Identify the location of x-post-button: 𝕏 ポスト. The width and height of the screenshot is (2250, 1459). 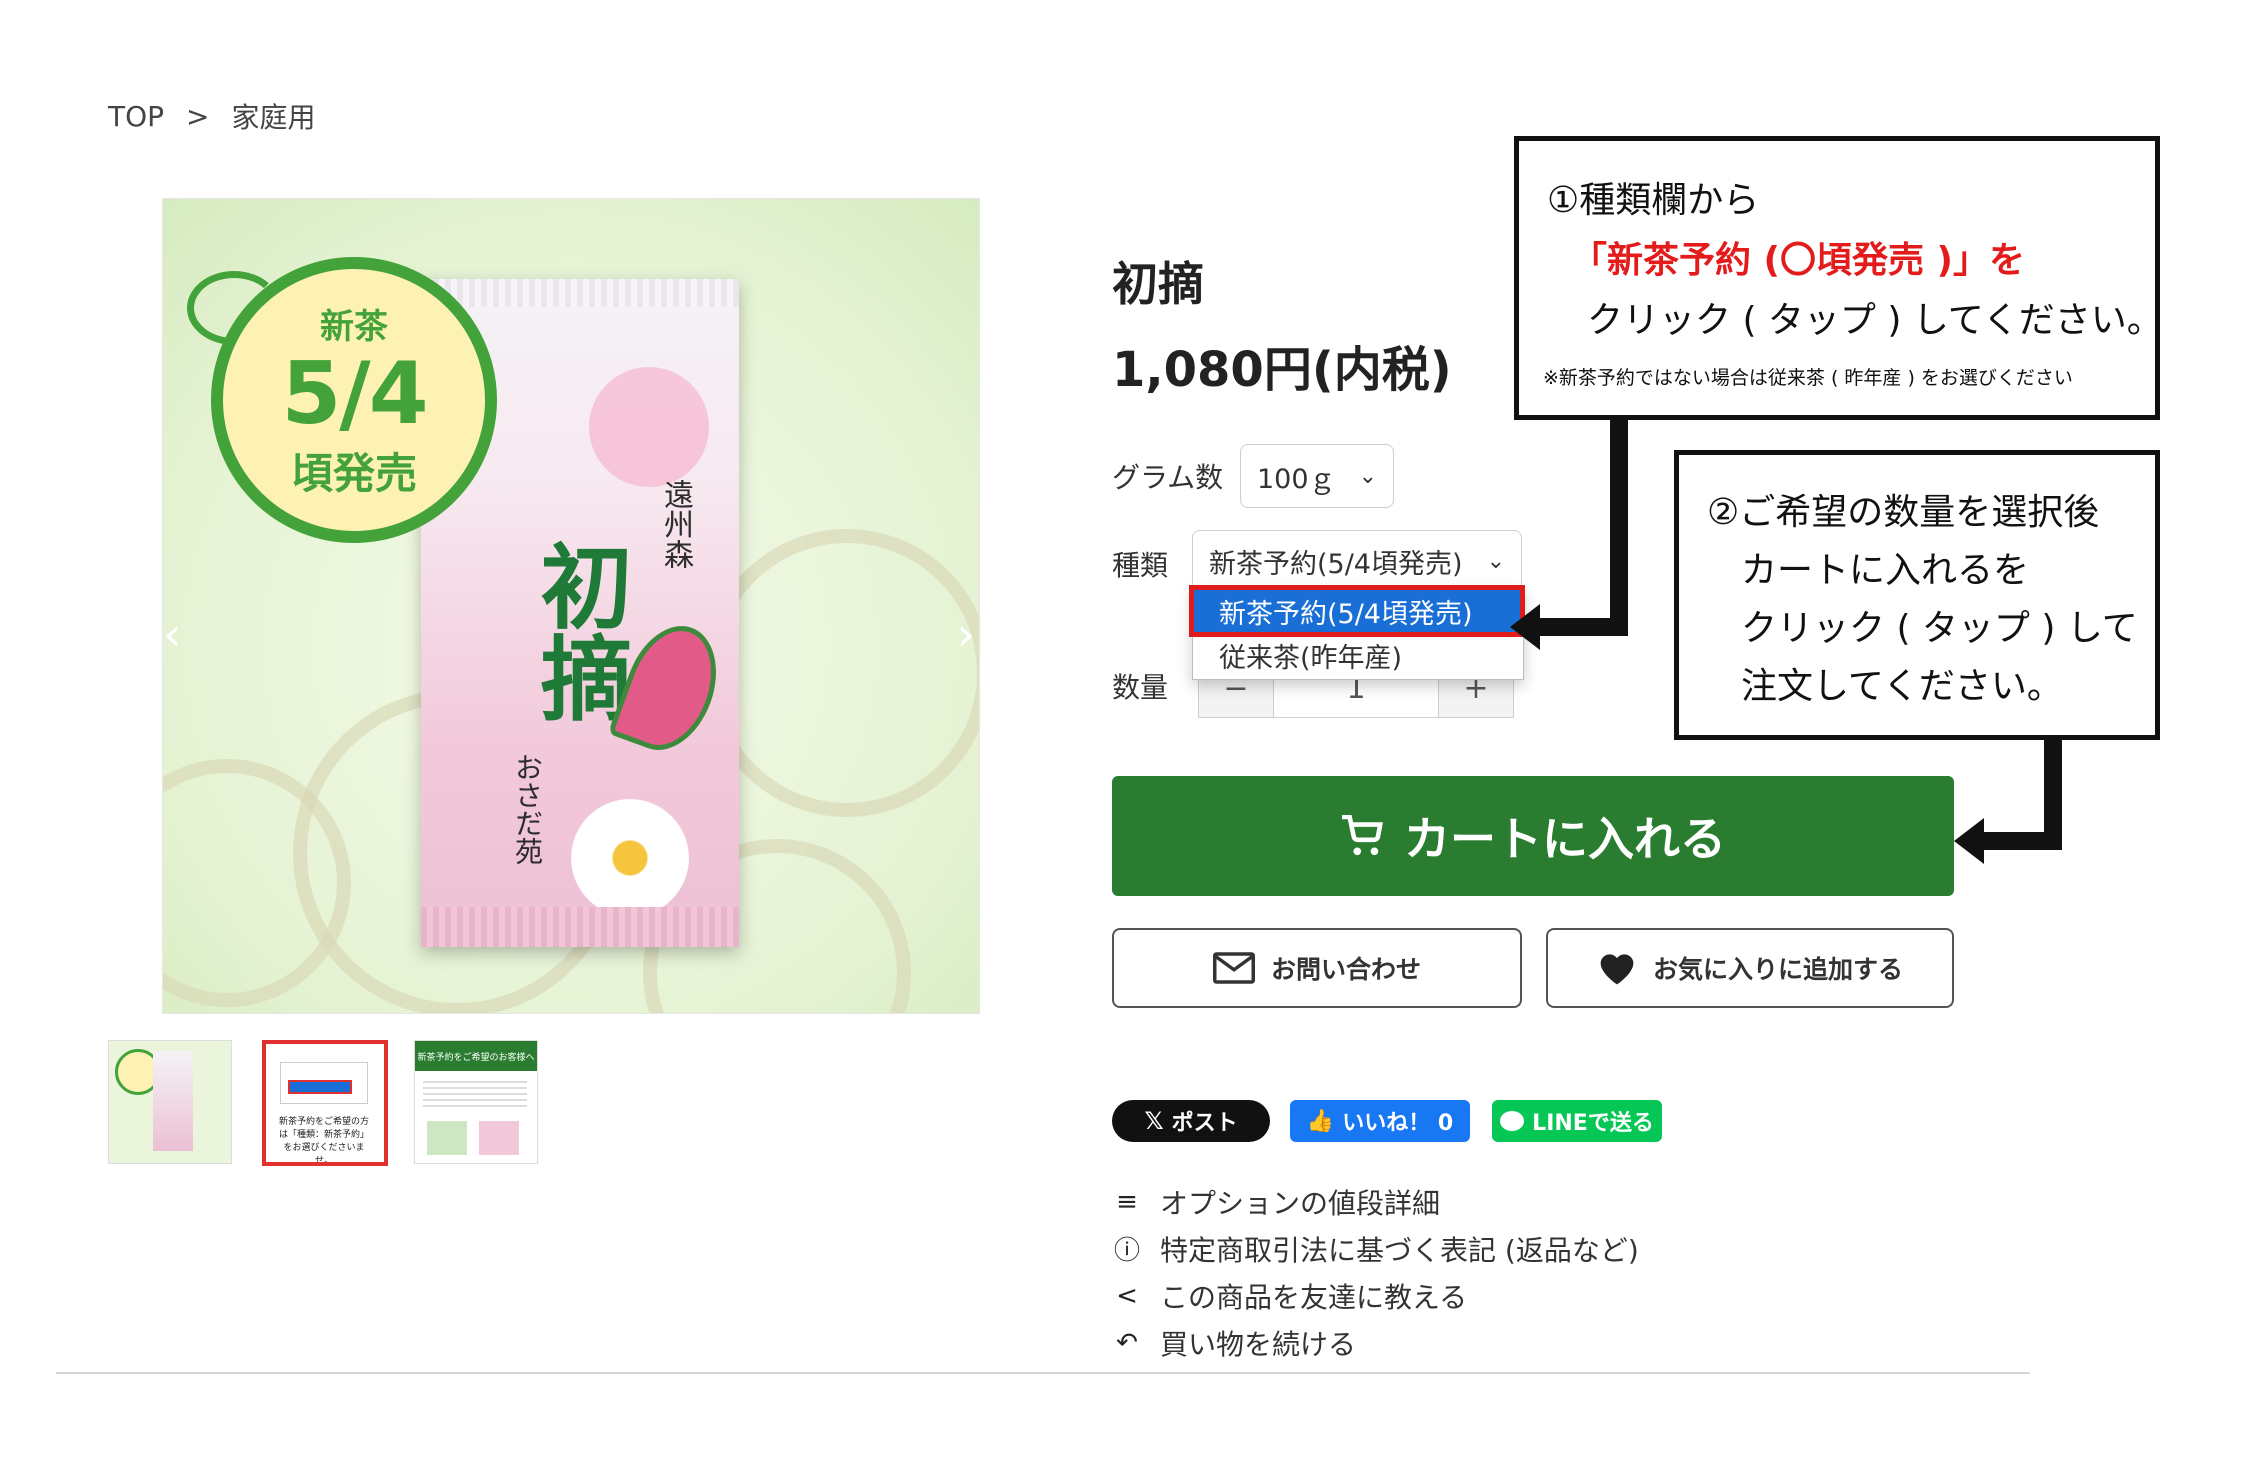
(1191, 1121).